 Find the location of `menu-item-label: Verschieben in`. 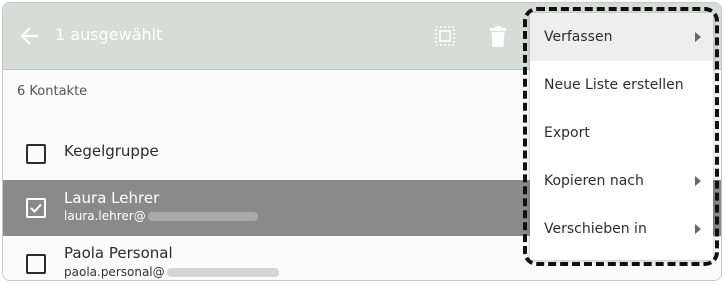

menu-item-label: Verschieben in is located at coordinates (595, 229).